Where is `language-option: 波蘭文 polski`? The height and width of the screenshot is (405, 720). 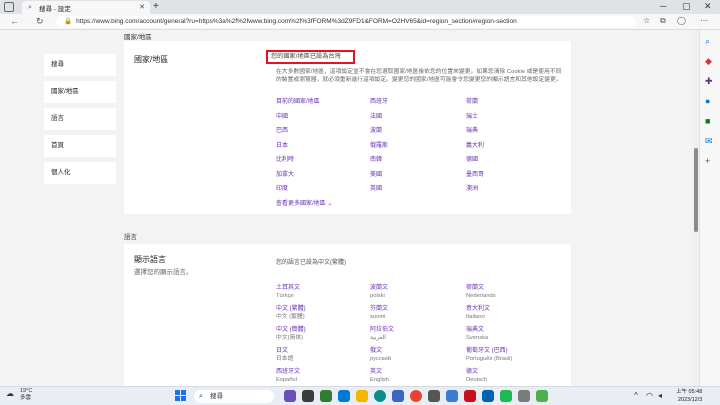 language-option: 波蘭文 polski is located at coordinates (418, 294).